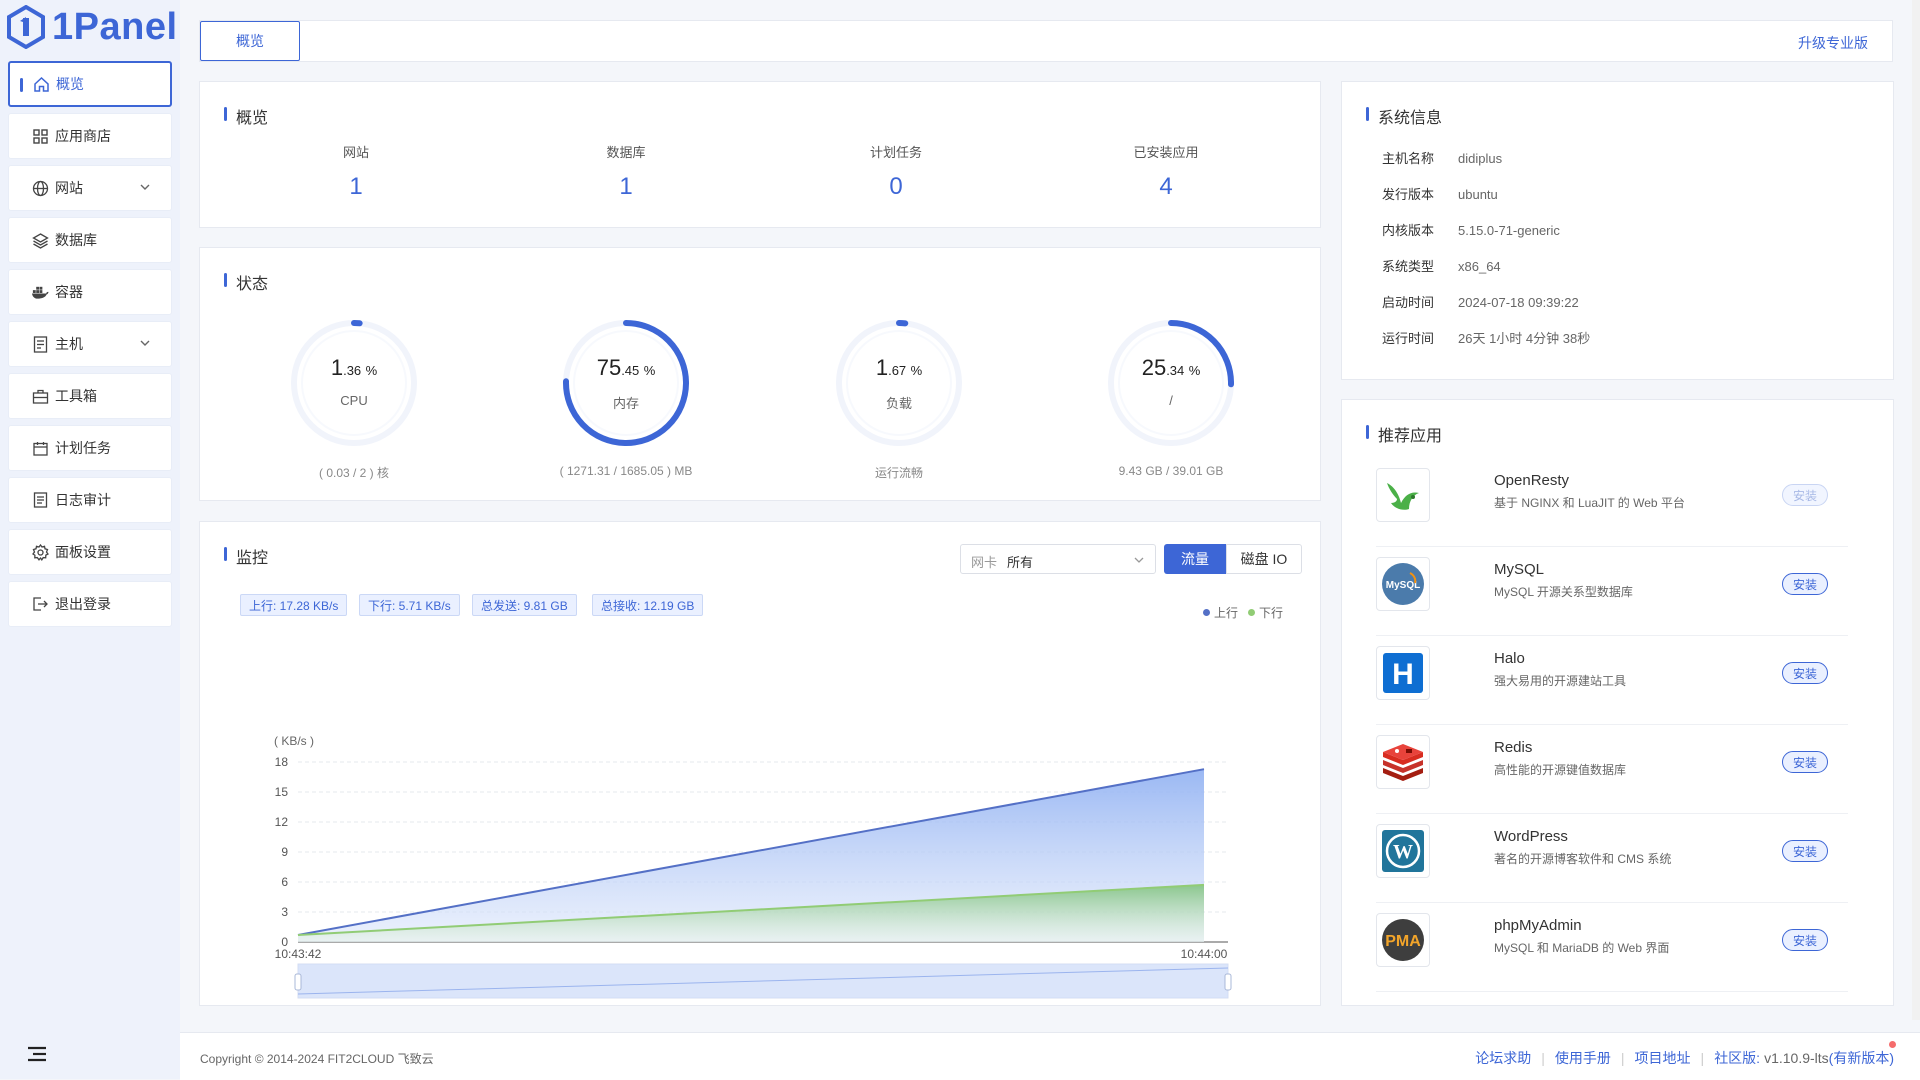 The height and width of the screenshot is (1080, 1920). I want to click on info-kernel: 内核版本5.15.0-71-generic, so click(1471, 229).